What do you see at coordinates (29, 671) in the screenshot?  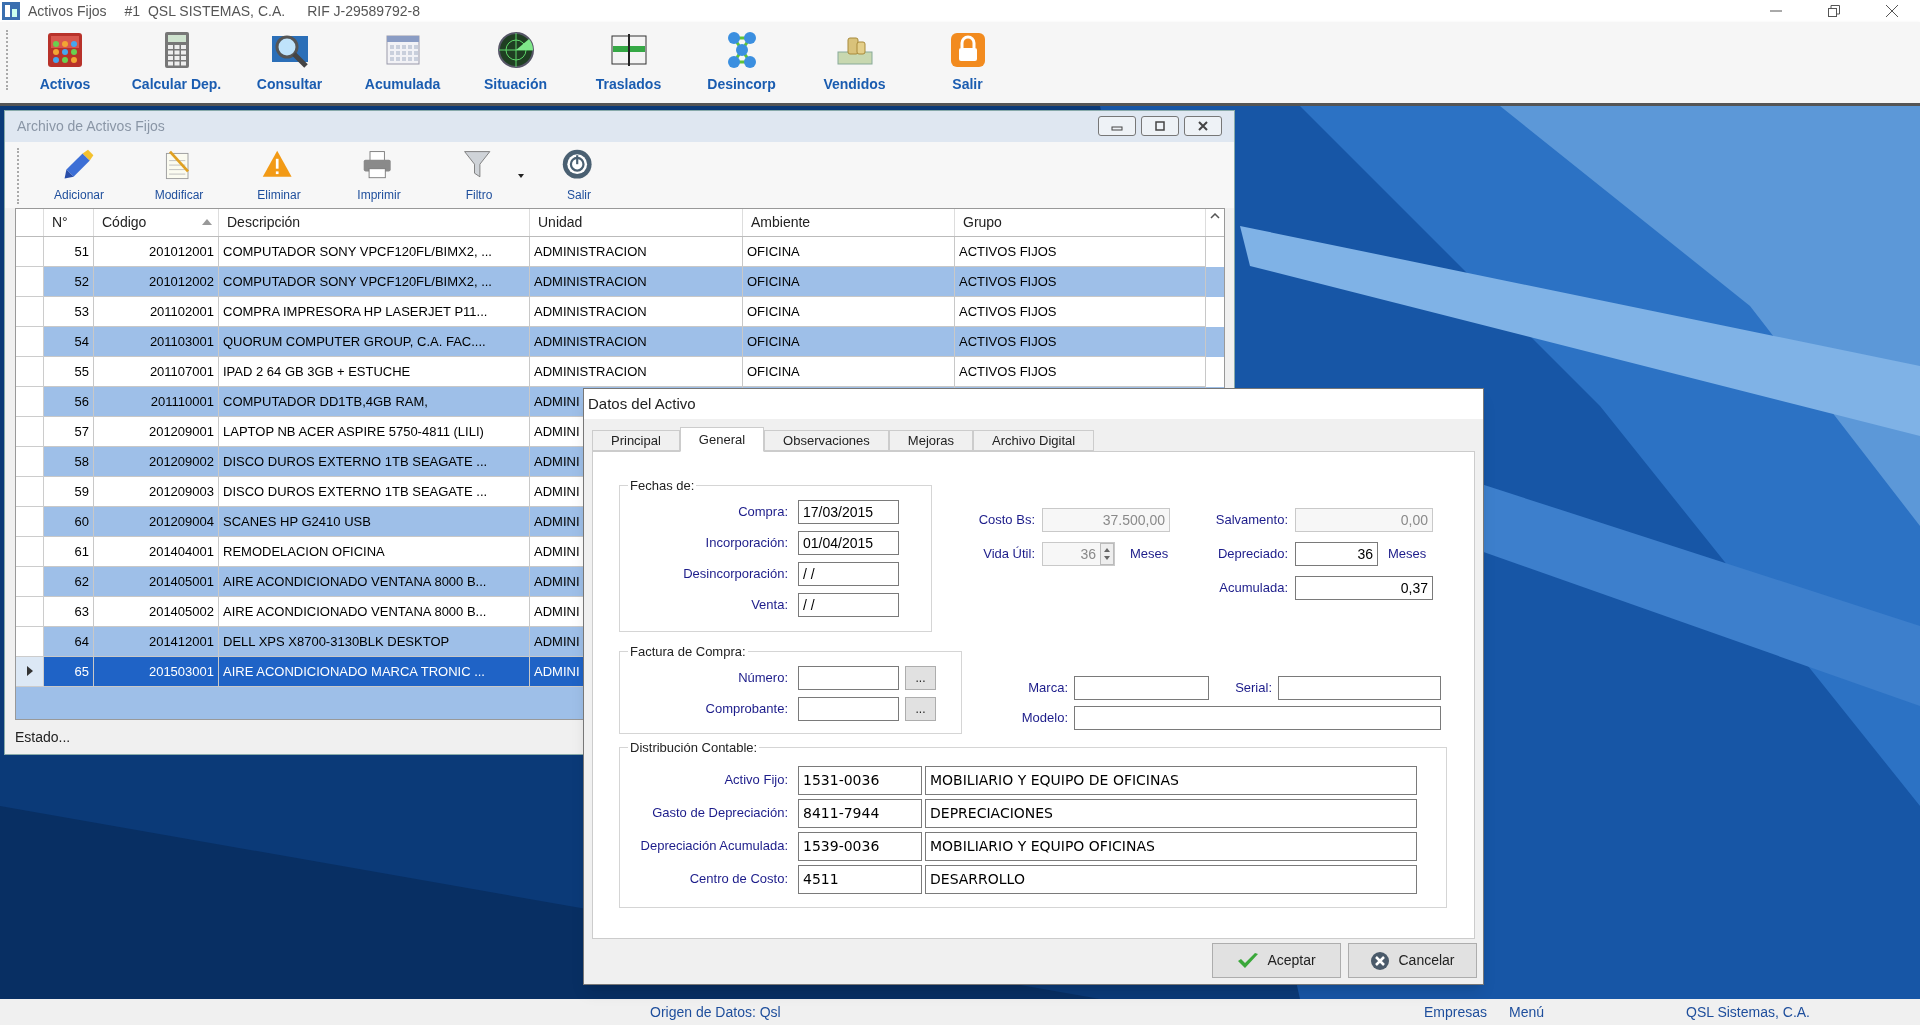 I see `row-pointer-icon` at bounding box center [29, 671].